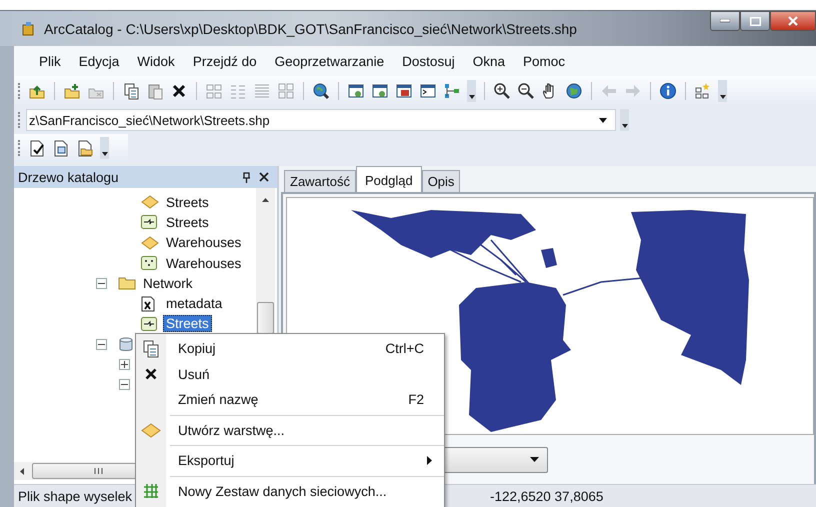 Image resolution: width=816 pixels, height=507 pixels. I want to click on toolbox-icon, so click(404, 91).